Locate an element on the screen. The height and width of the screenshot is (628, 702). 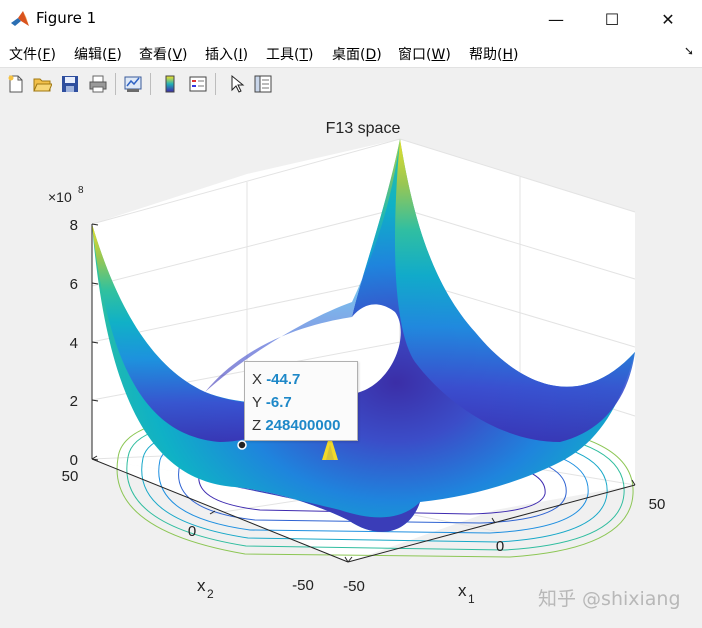
menu-help: 帮助(H) is located at coordinates (493, 54).